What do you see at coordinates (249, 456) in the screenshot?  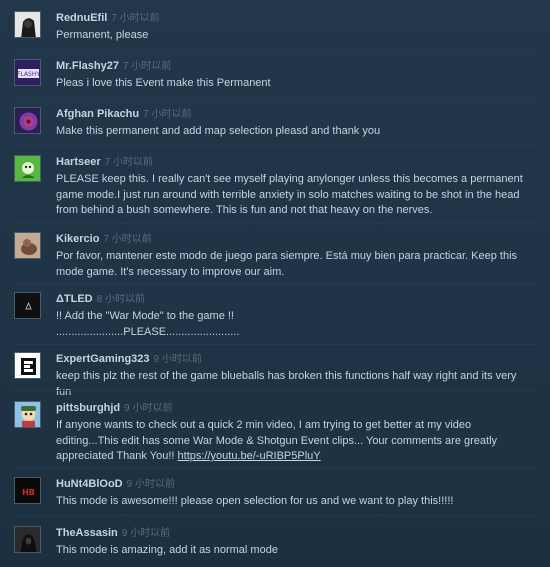 I see `video-link: https://youtu.be/-uRIBP5PluY` at bounding box center [249, 456].